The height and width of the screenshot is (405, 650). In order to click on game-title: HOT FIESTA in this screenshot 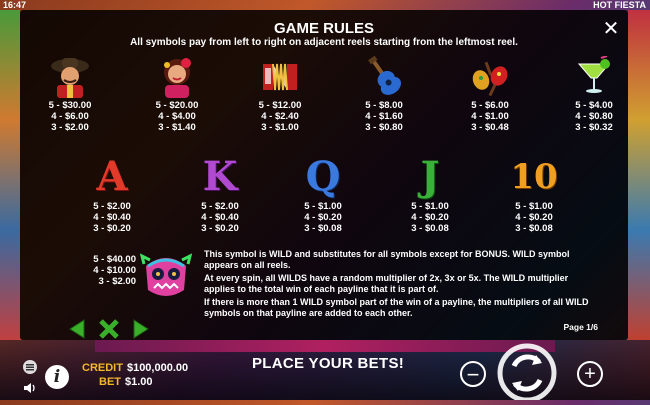, I will do `click(619, 5)`.